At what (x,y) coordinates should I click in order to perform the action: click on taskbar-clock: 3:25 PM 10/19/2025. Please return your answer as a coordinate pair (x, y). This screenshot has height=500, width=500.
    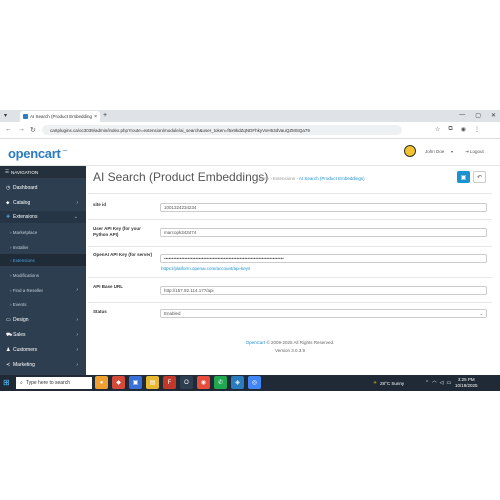
    Looking at the image, I should click on (466, 383).